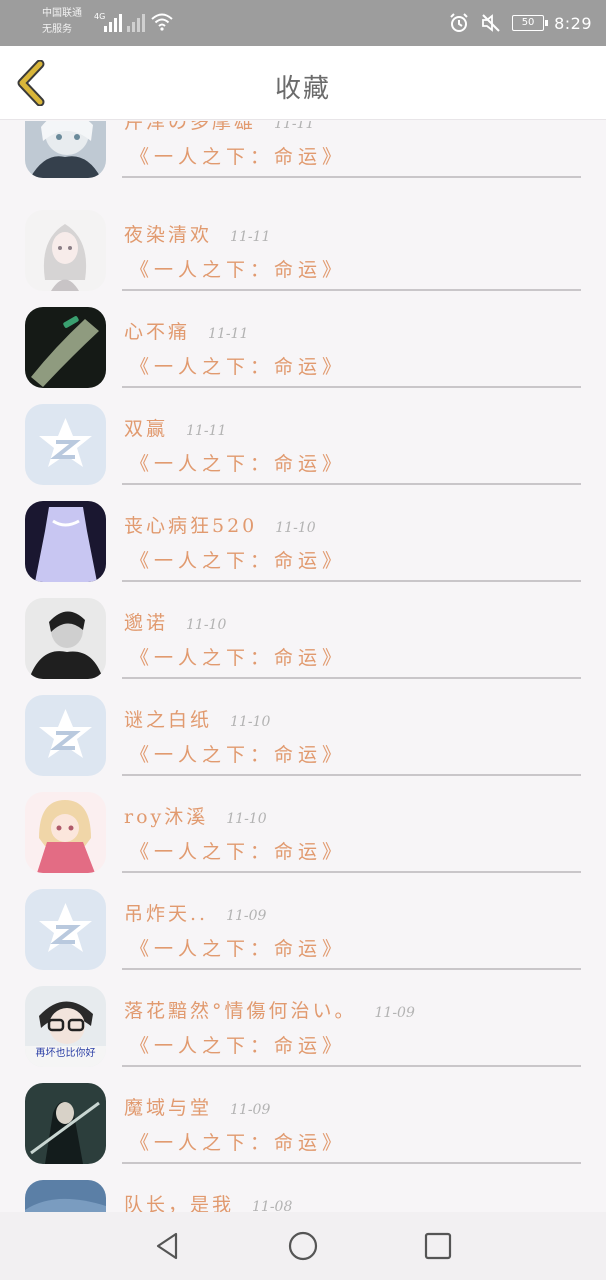 The image size is (606, 1280). I want to click on no-signal-icon, so click(136, 22).